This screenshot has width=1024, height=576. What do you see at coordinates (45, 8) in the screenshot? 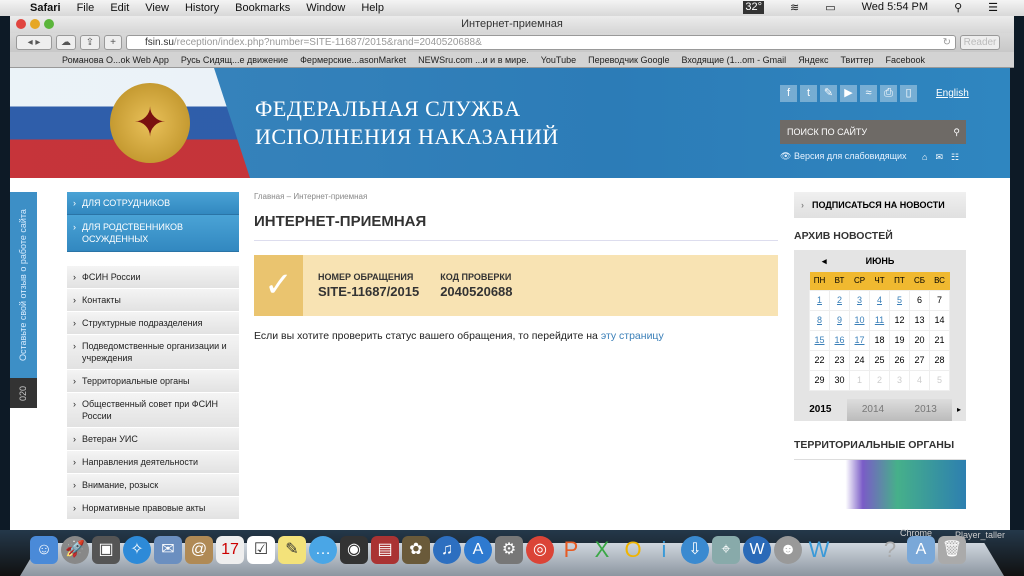
I see `menu-safari: Safari` at bounding box center [45, 8].